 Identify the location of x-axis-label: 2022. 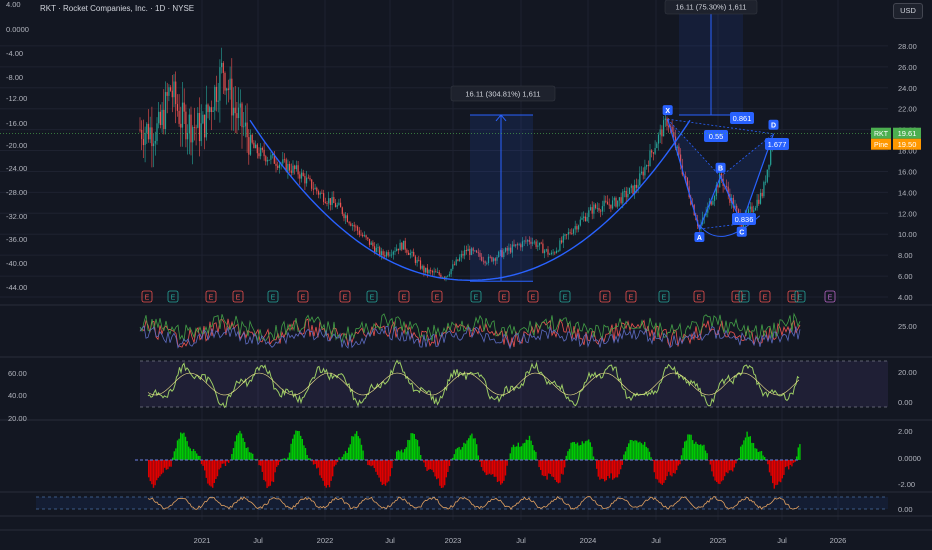
(325, 540).